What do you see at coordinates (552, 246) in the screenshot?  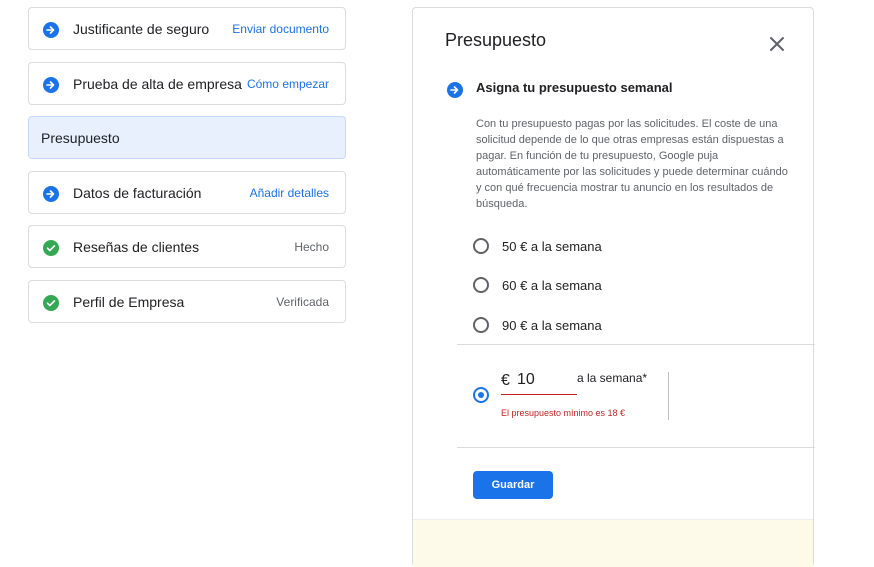 I see `option-label: 50 € a la semana` at bounding box center [552, 246].